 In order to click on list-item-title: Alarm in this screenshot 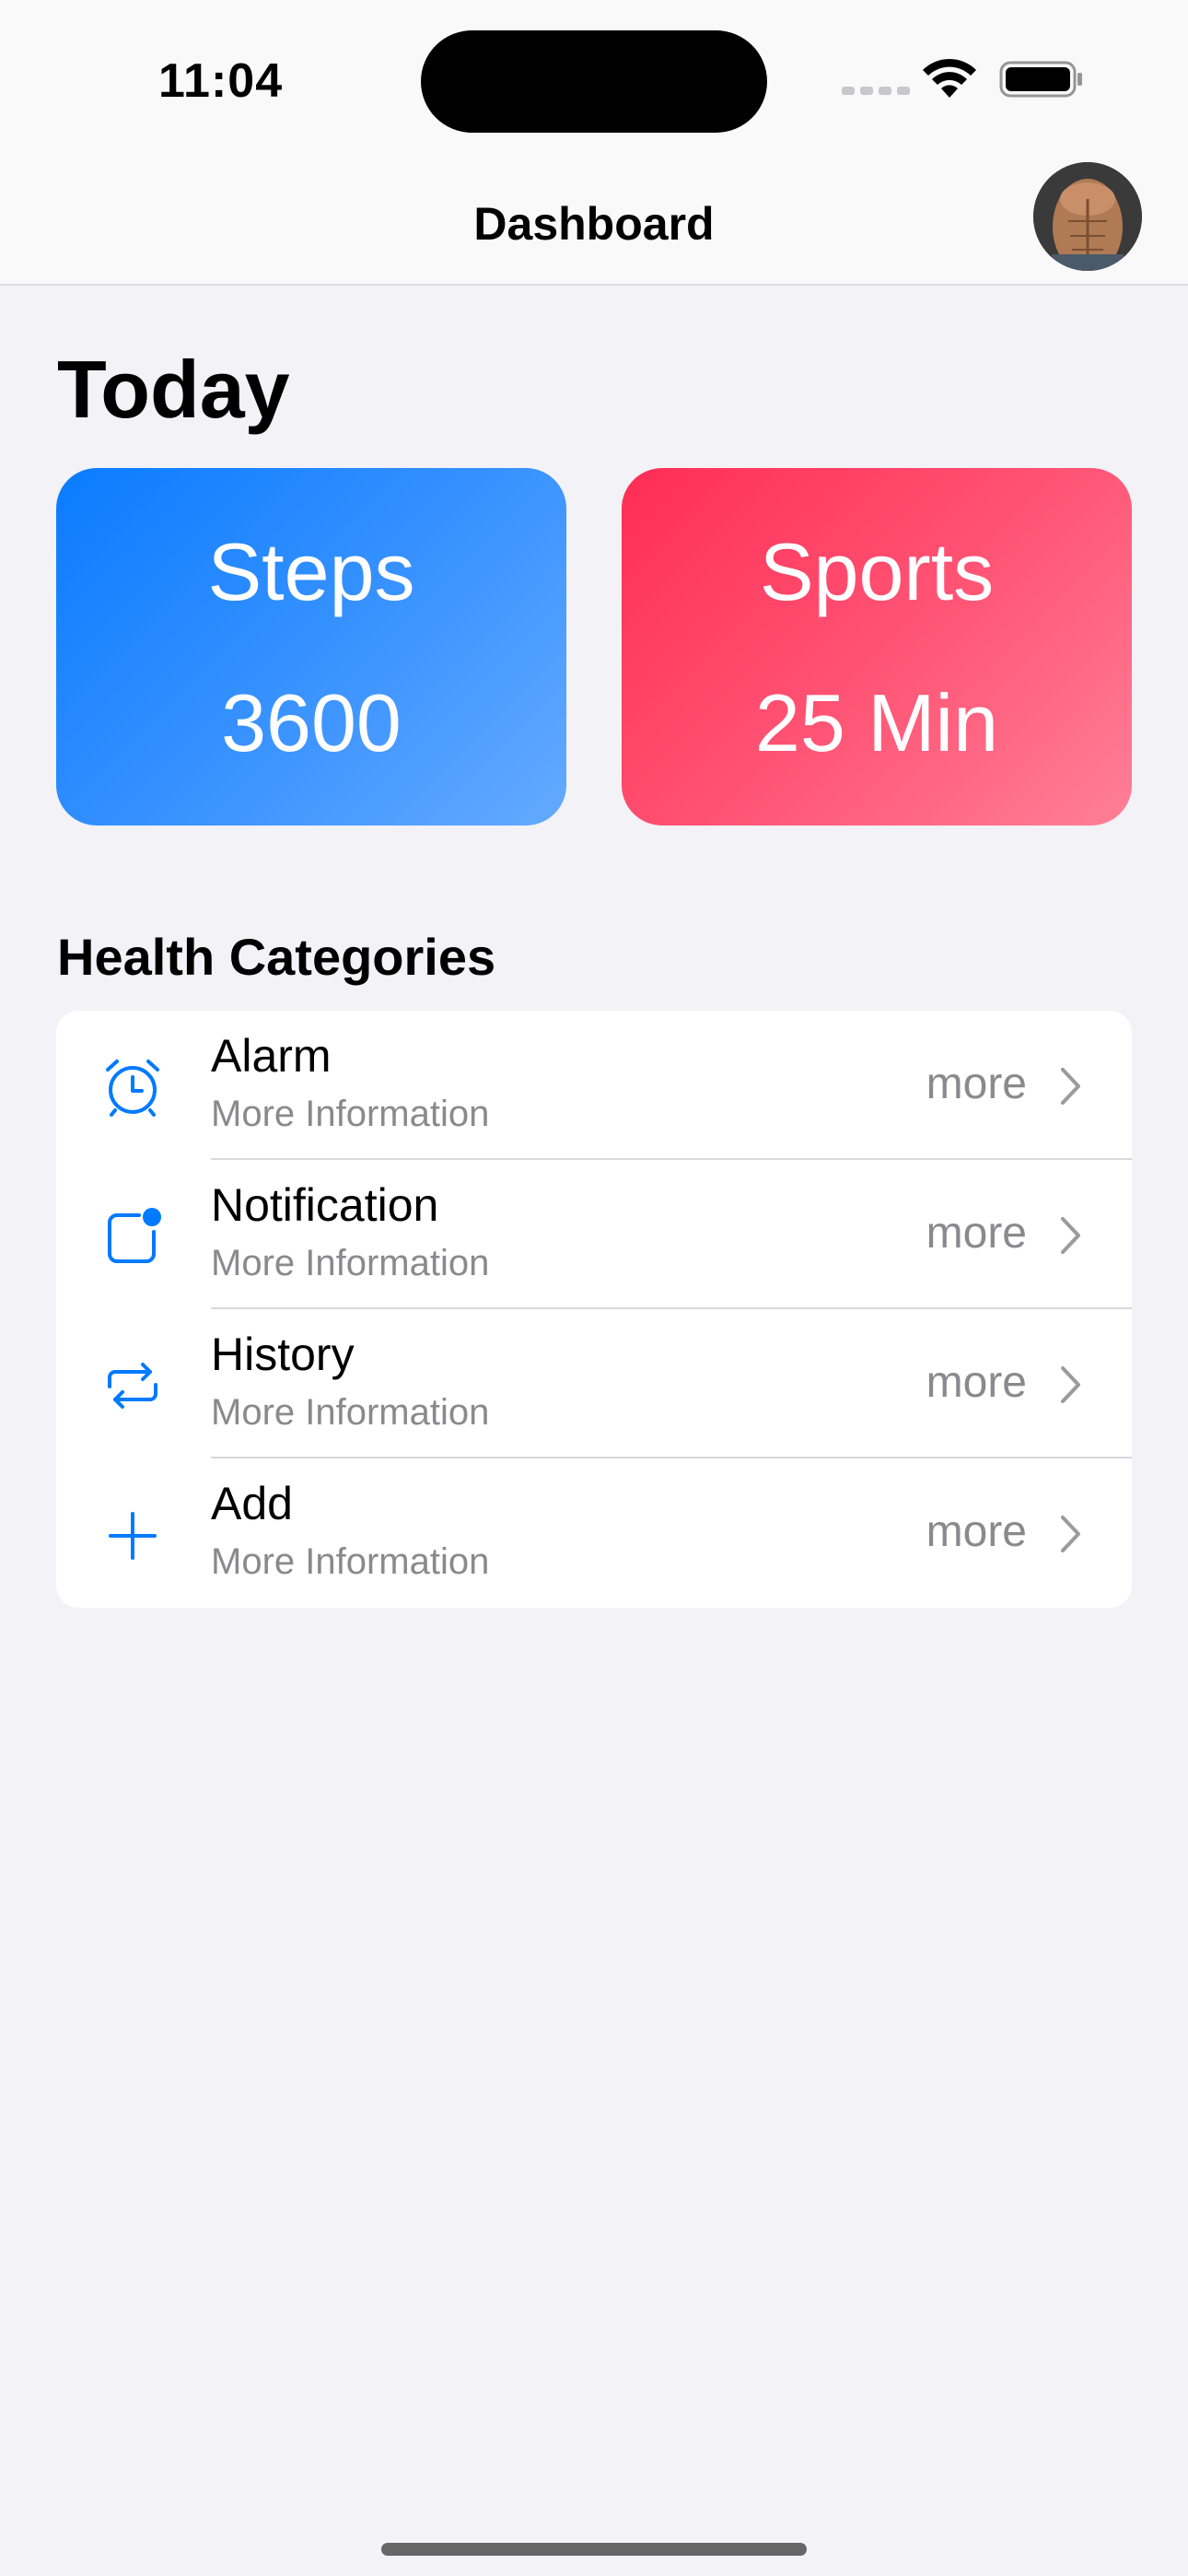, I will do `click(271, 1056)`.